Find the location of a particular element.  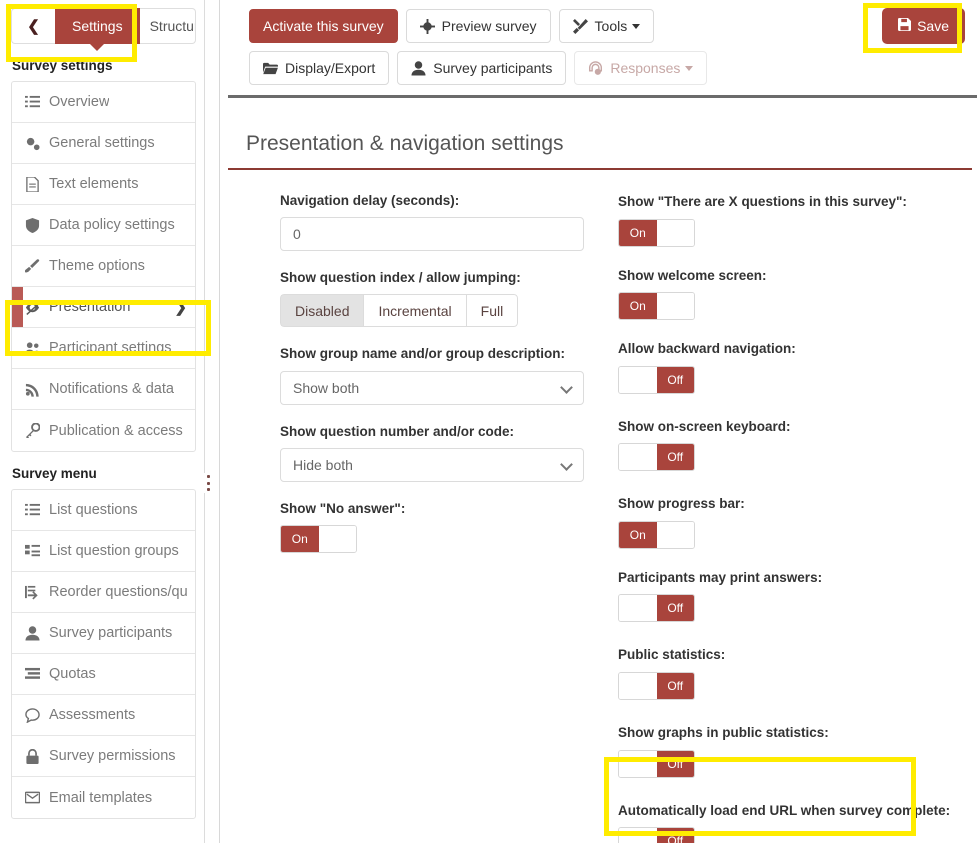

setting-show-progress-bar: Show progress bar: On is located at coordinates (794, 521).